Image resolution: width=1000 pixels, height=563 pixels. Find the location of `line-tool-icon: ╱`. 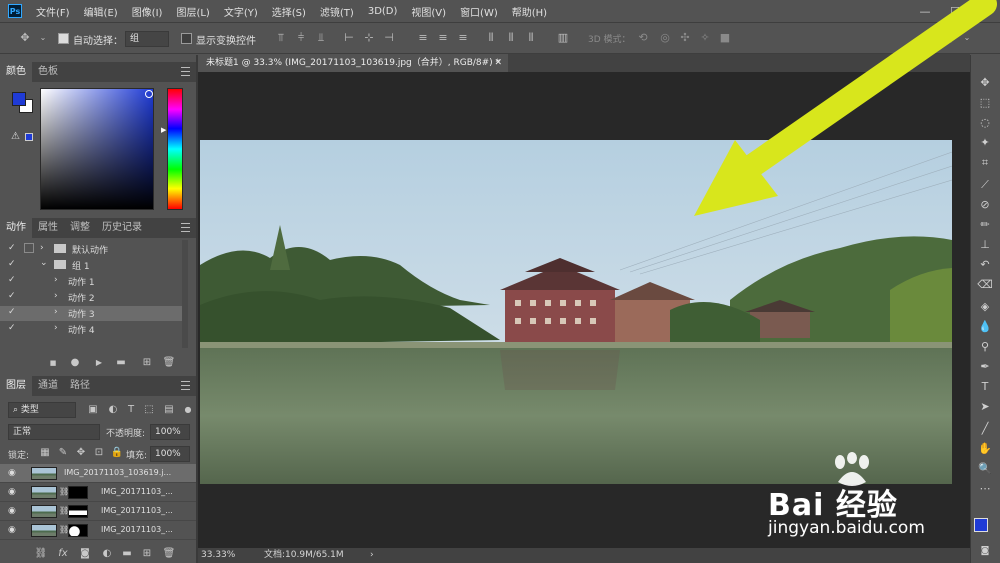

line-tool-icon: ╱ is located at coordinates (985, 429).